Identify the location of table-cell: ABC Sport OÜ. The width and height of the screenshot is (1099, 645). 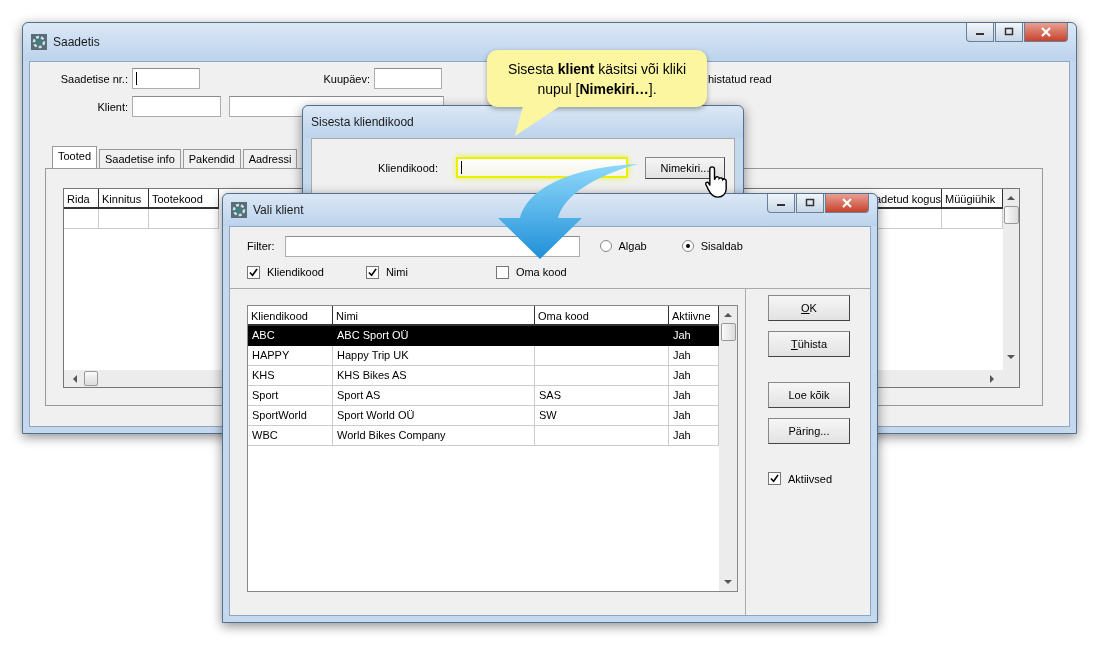
(373, 335).